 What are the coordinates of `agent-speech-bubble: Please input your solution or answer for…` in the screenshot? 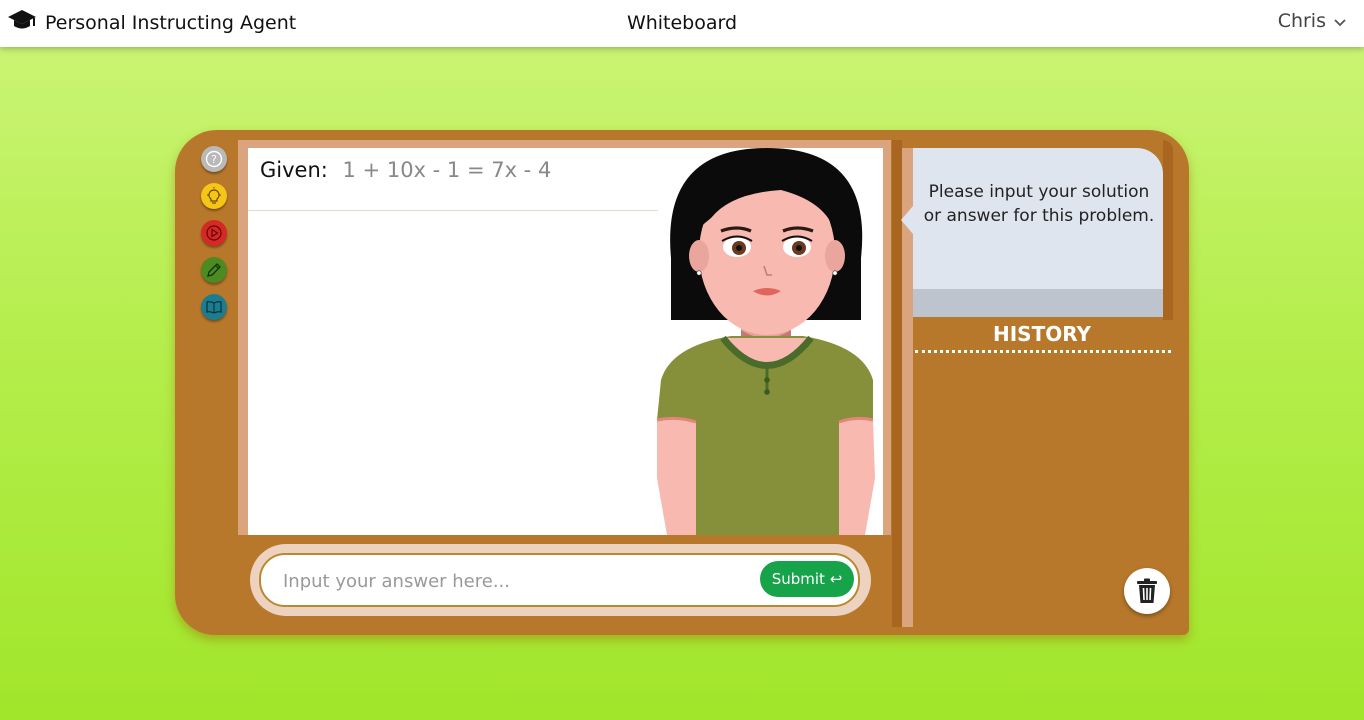 It's located at (1038, 232).